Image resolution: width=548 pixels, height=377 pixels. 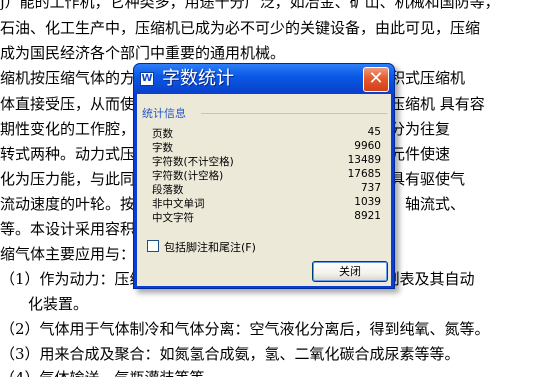 What do you see at coordinates (58, 304) in the screenshot?
I see `doc-line: 化装置。` at bounding box center [58, 304].